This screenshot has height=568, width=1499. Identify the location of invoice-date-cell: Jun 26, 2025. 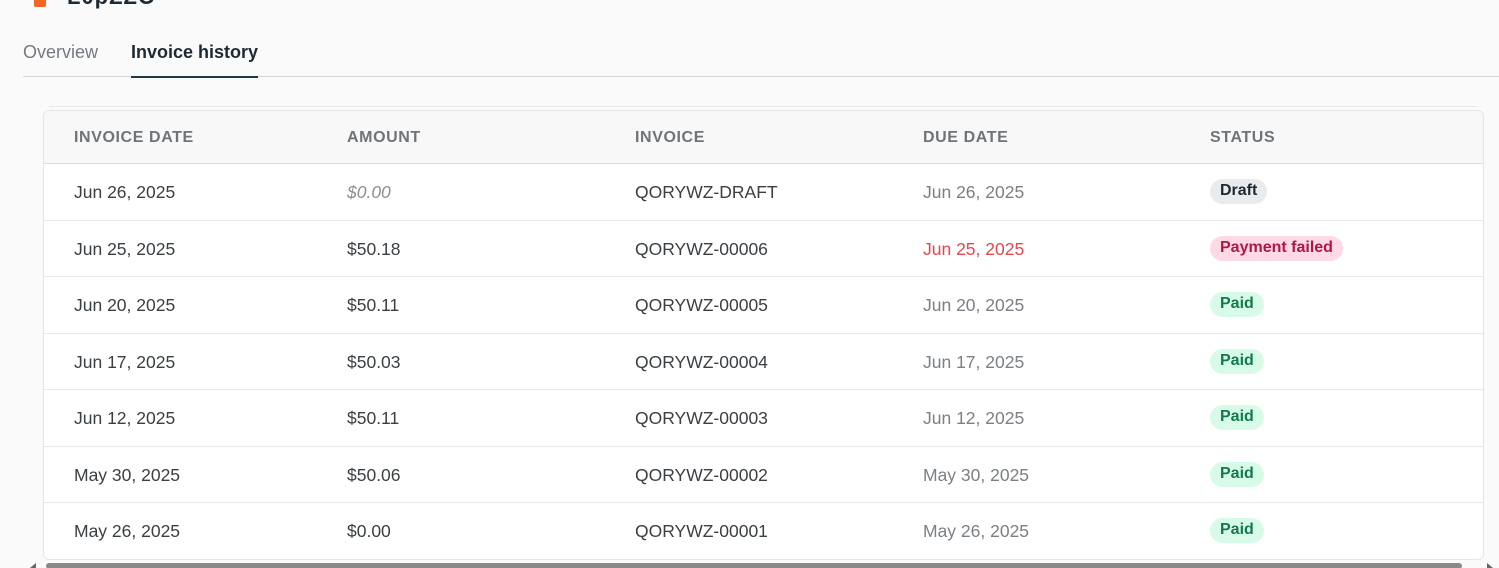
(125, 192).